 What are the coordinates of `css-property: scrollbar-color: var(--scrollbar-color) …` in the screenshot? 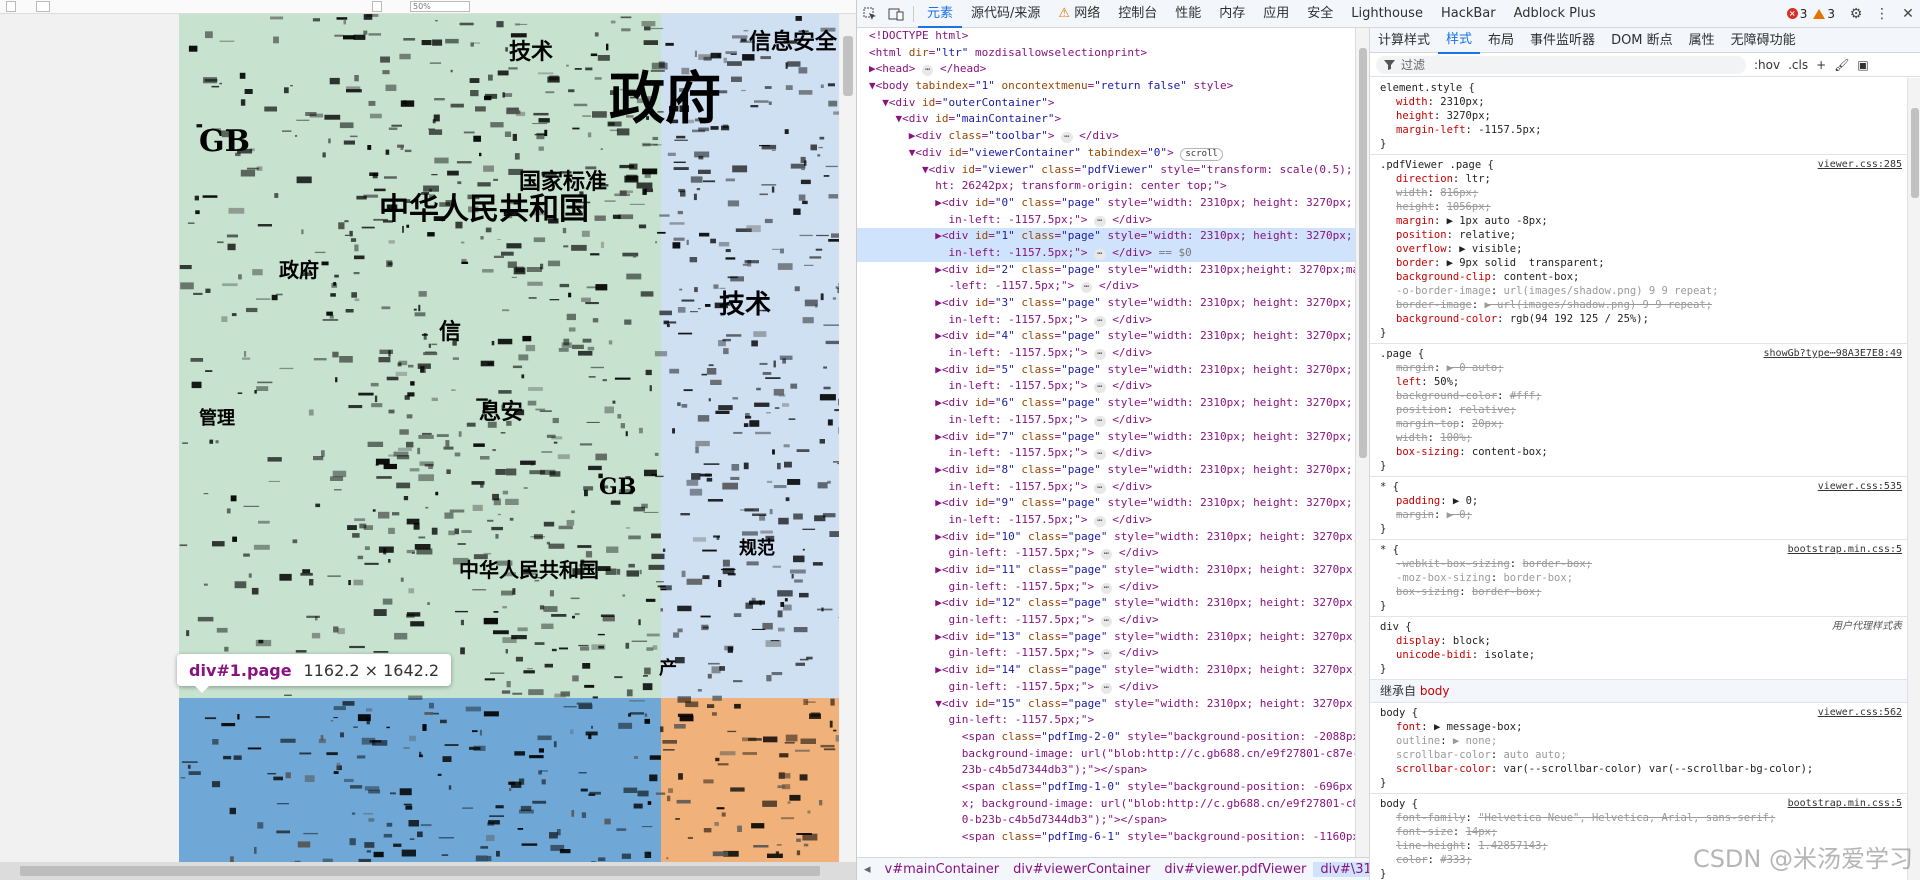 It's located at (1642, 769).